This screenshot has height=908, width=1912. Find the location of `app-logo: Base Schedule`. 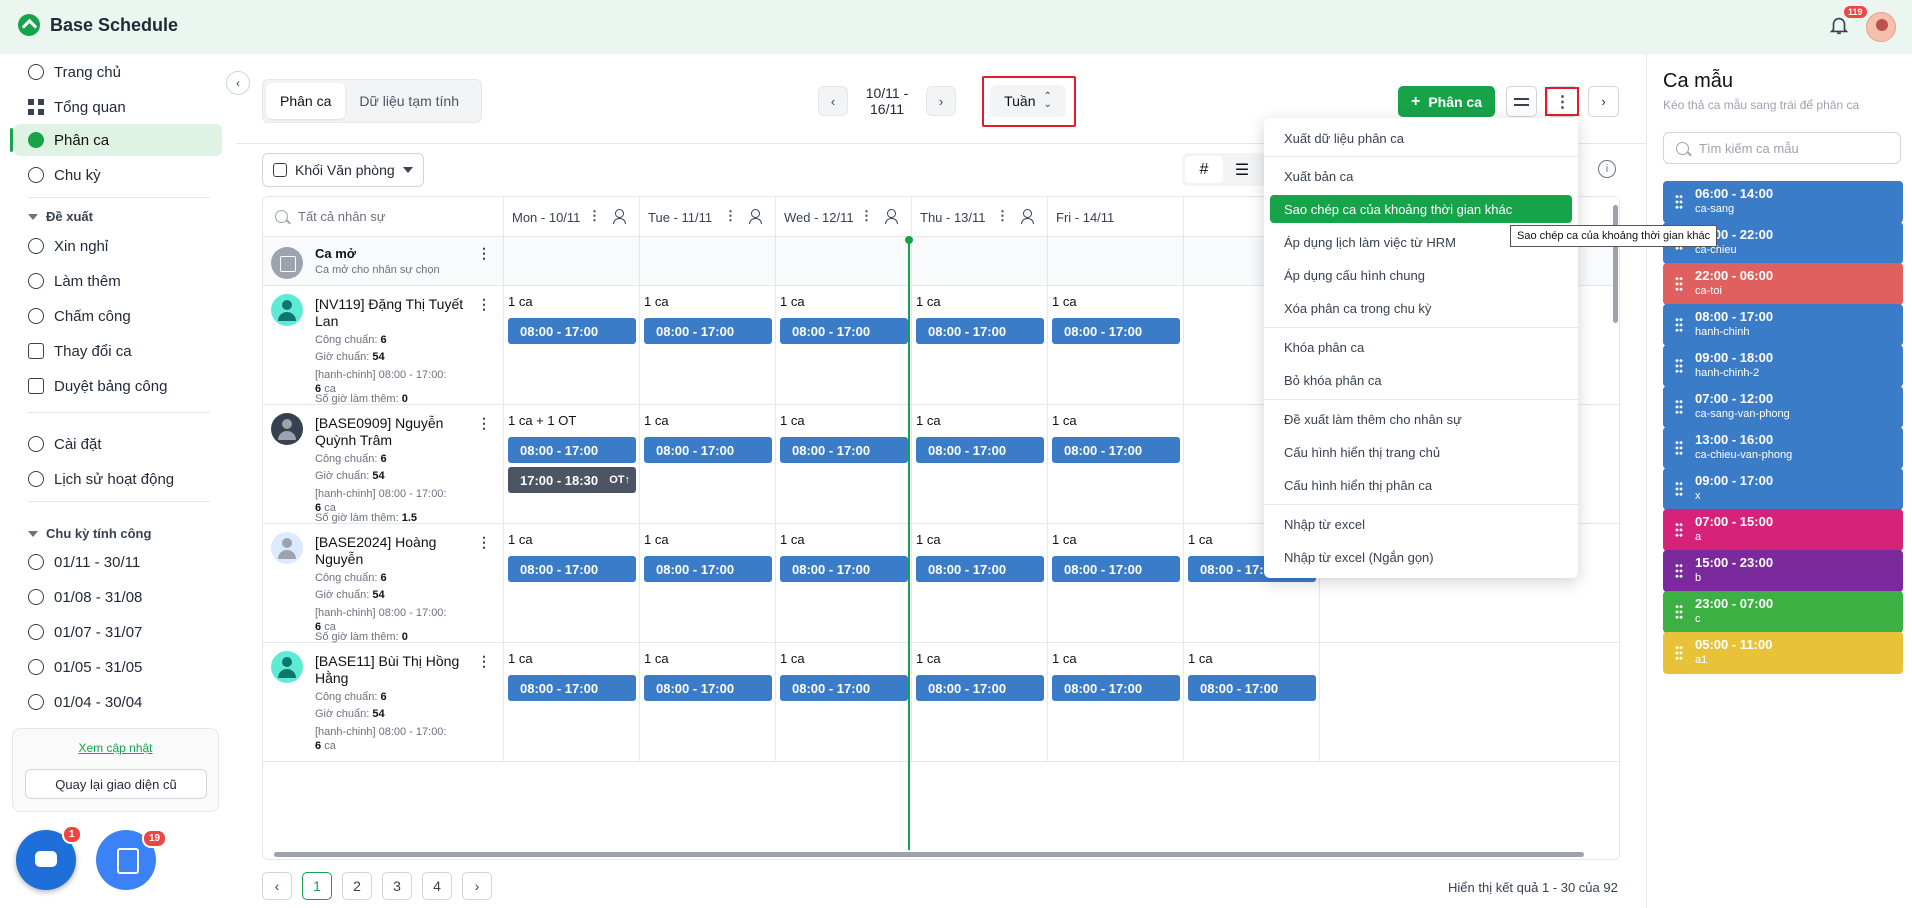

app-logo: Base Schedule is located at coordinates (98, 25).